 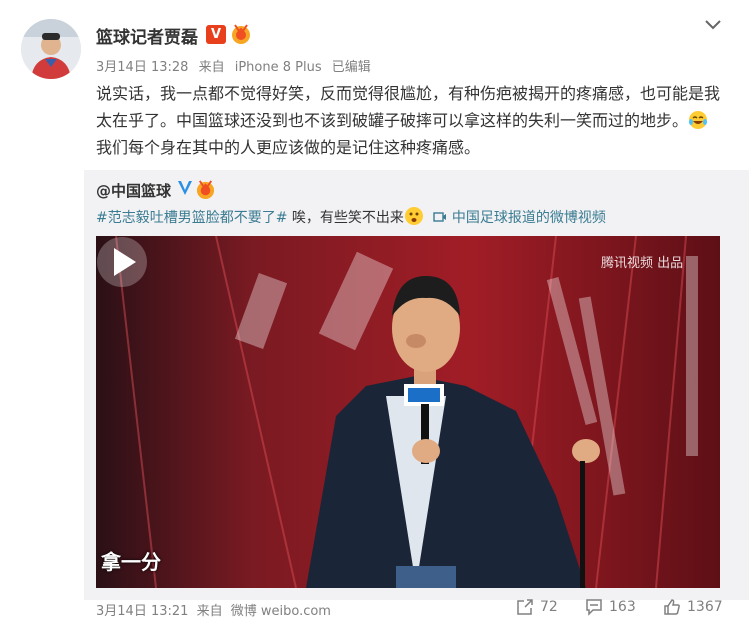 I want to click on chevron-down-icon, so click(x=713, y=25).